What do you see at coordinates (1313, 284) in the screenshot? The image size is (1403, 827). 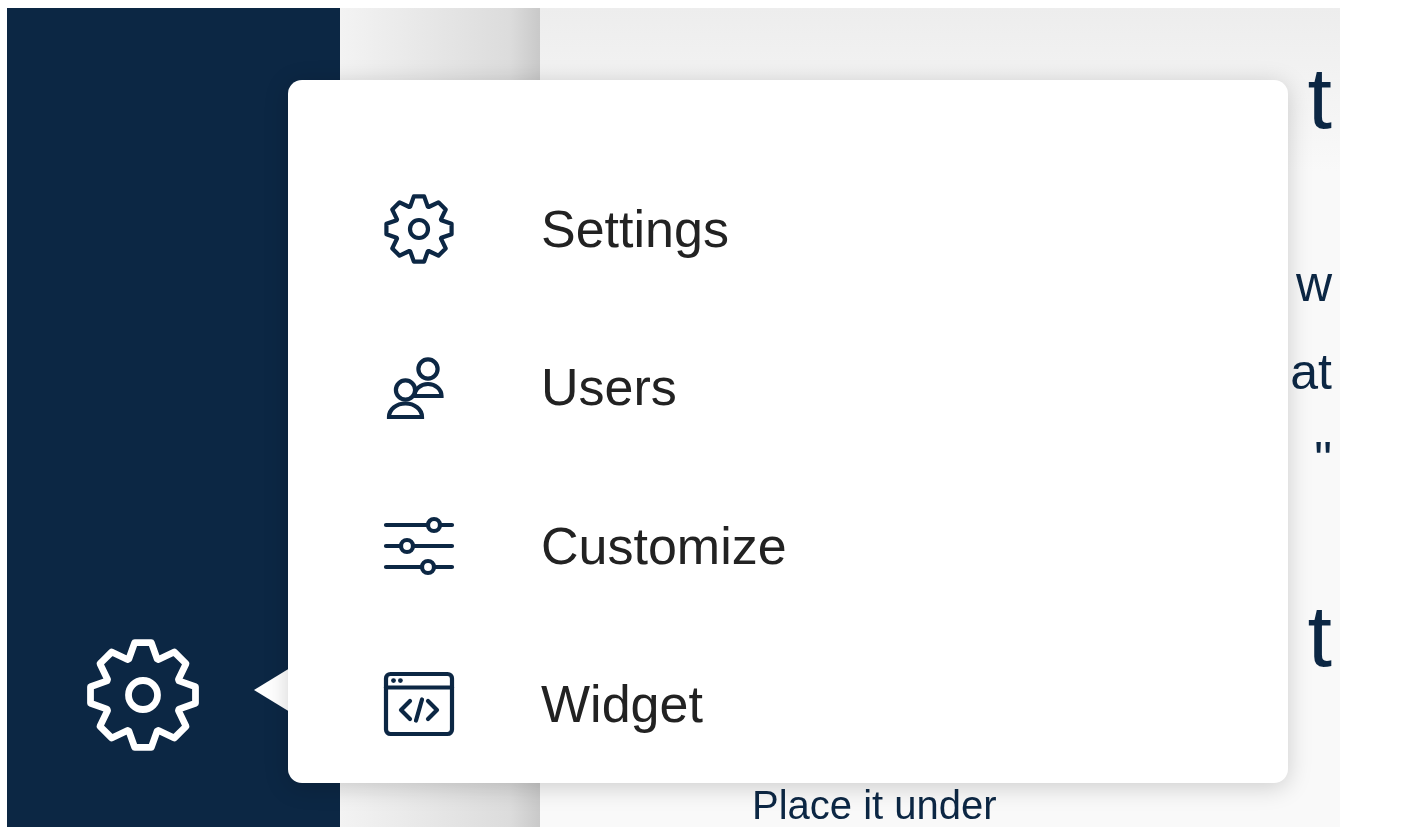 I see `body-text: w` at bounding box center [1313, 284].